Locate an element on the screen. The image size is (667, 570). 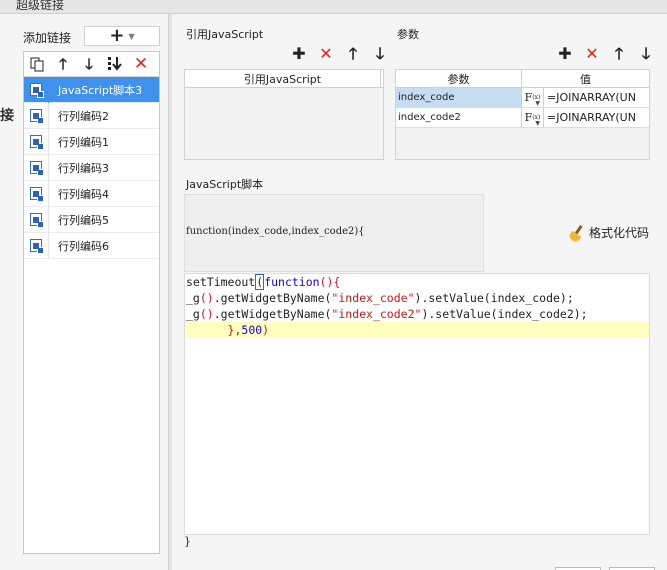
ref-js-toolbar: ✚ ✕ 🡑 🡓 is located at coordinates (339, 54).